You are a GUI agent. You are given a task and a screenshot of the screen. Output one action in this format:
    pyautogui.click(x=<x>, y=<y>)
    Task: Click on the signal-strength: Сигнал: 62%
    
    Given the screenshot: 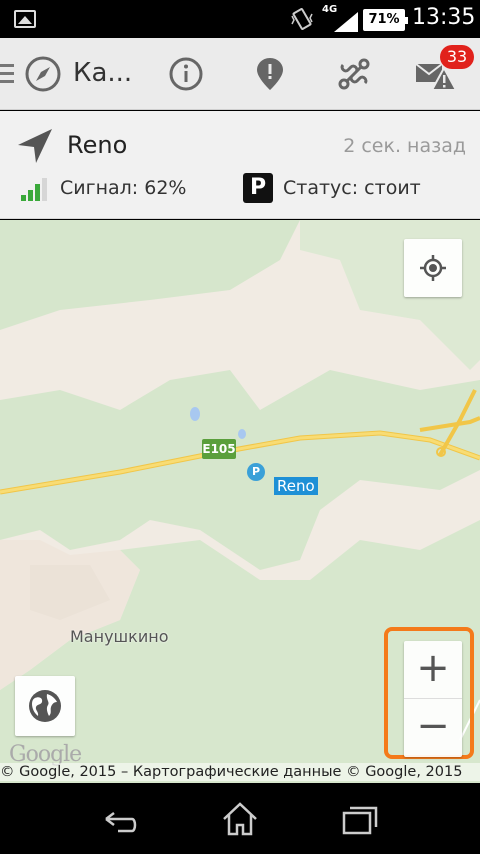 What is the action you would take?
    pyautogui.click(x=123, y=188)
    